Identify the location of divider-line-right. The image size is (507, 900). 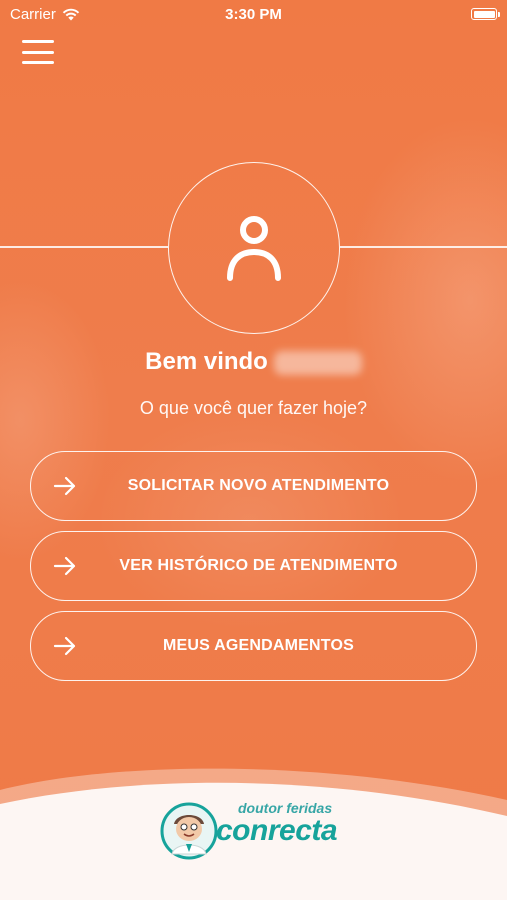
(423, 247).